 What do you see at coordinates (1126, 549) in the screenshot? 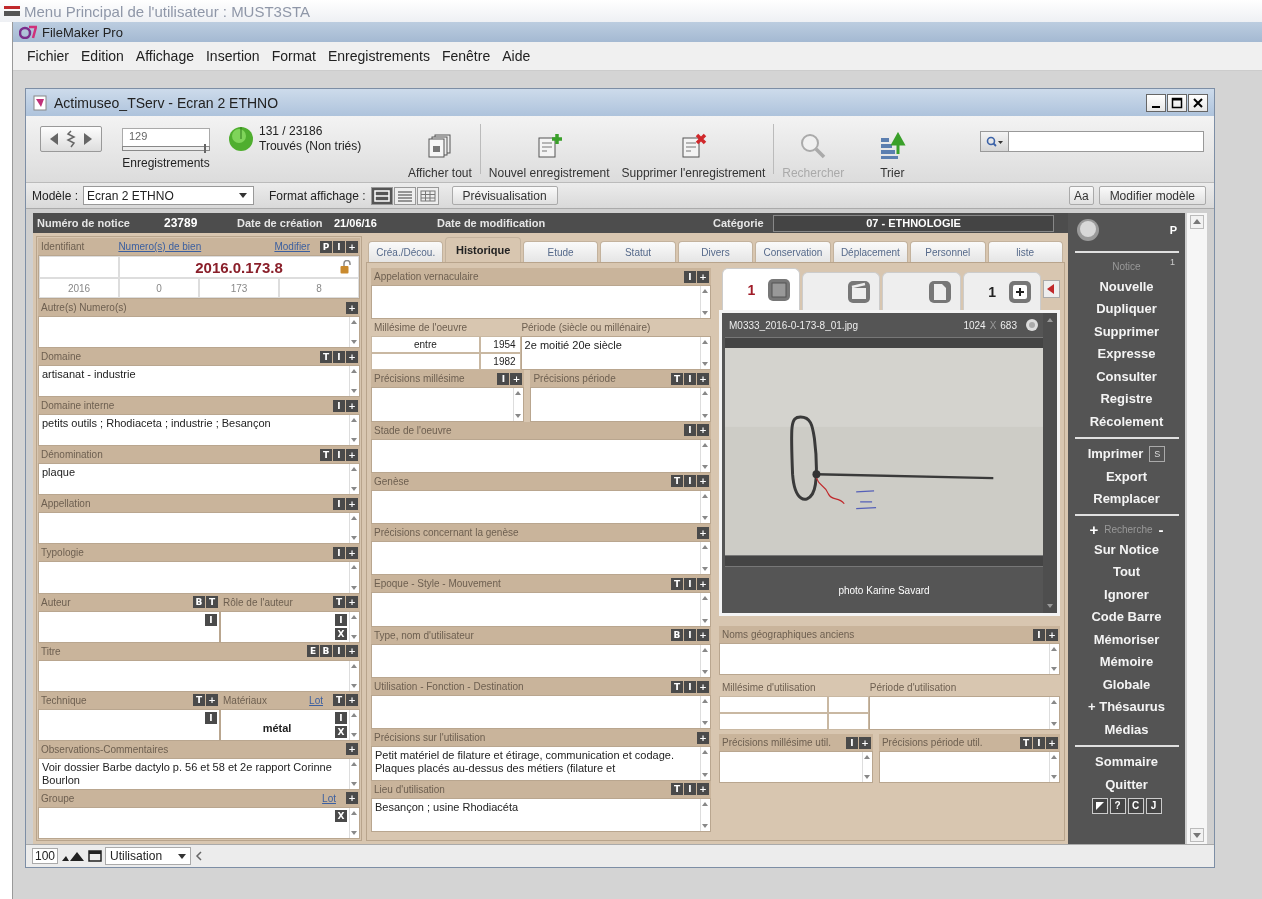
I see `sidebar-item: Sur Notice` at bounding box center [1126, 549].